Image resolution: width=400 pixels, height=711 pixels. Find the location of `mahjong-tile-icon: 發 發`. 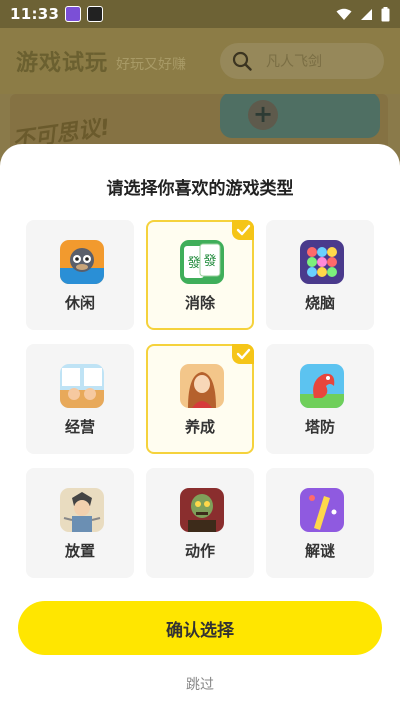

mahjong-tile-icon: 發 發 is located at coordinates (202, 262).